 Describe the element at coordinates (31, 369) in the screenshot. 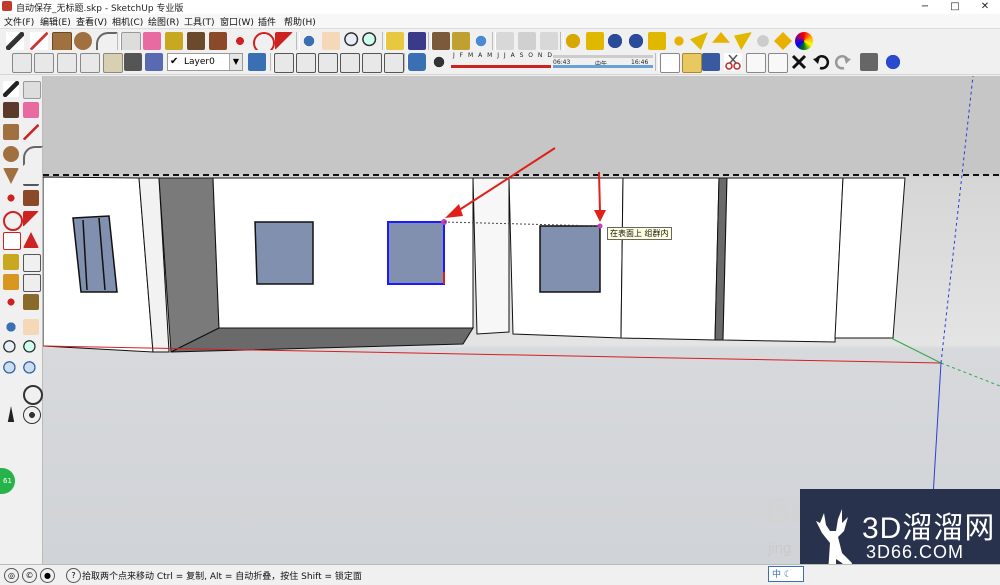

I see `zoom-extents-side-icon` at that location.